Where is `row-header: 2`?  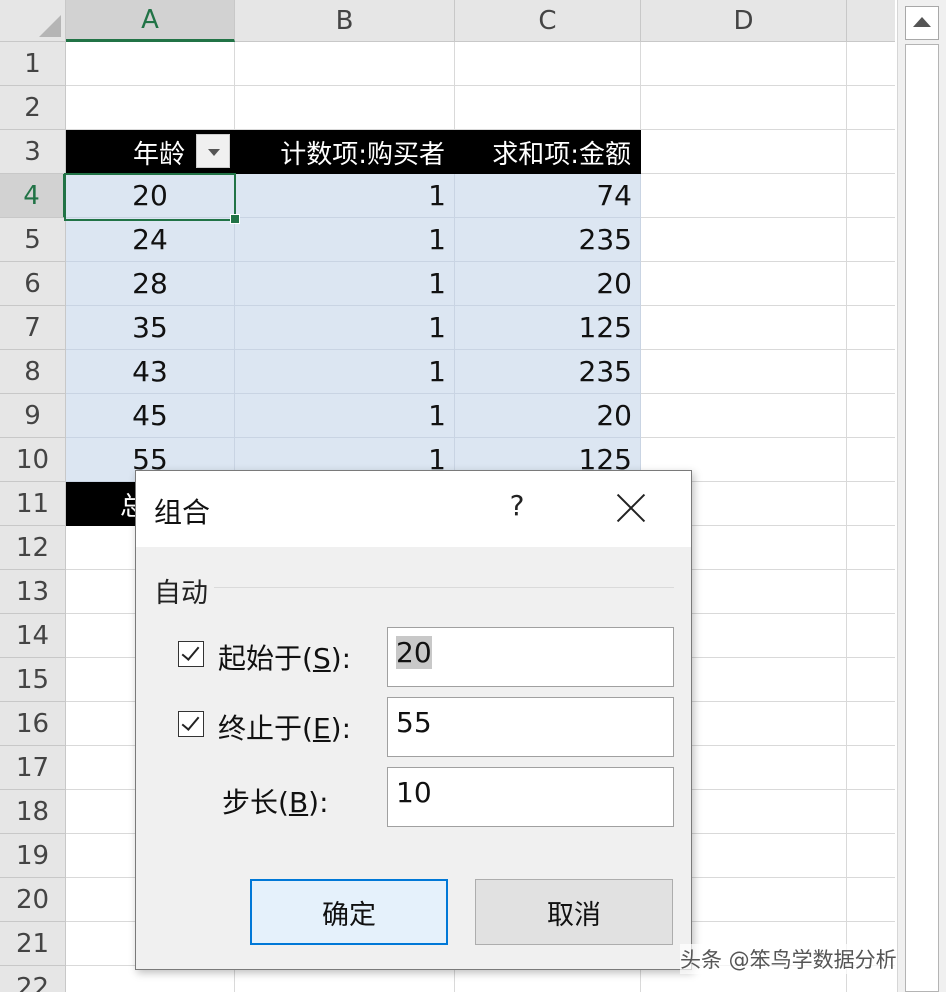
row-header: 2 is located at coordinates (33, 108).